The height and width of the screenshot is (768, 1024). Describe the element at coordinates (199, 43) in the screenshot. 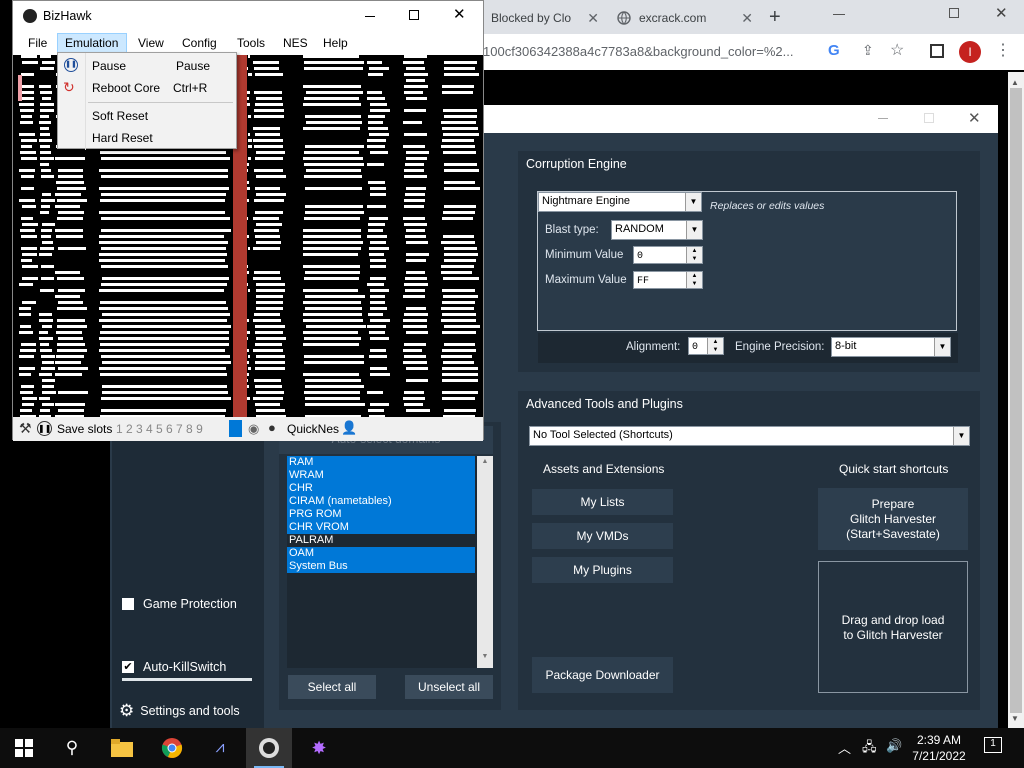

I see `menu-config: Config` at that location.